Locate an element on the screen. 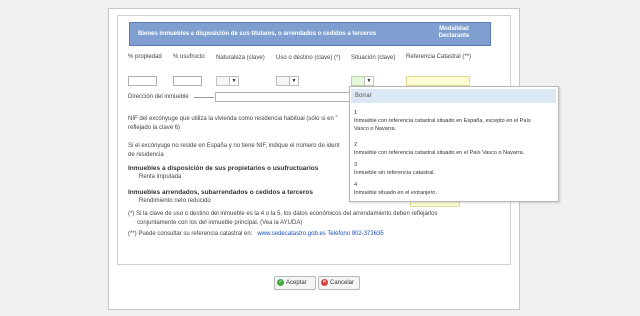  no-reside-text-2: de residencia is located at coordinates (146, 155).